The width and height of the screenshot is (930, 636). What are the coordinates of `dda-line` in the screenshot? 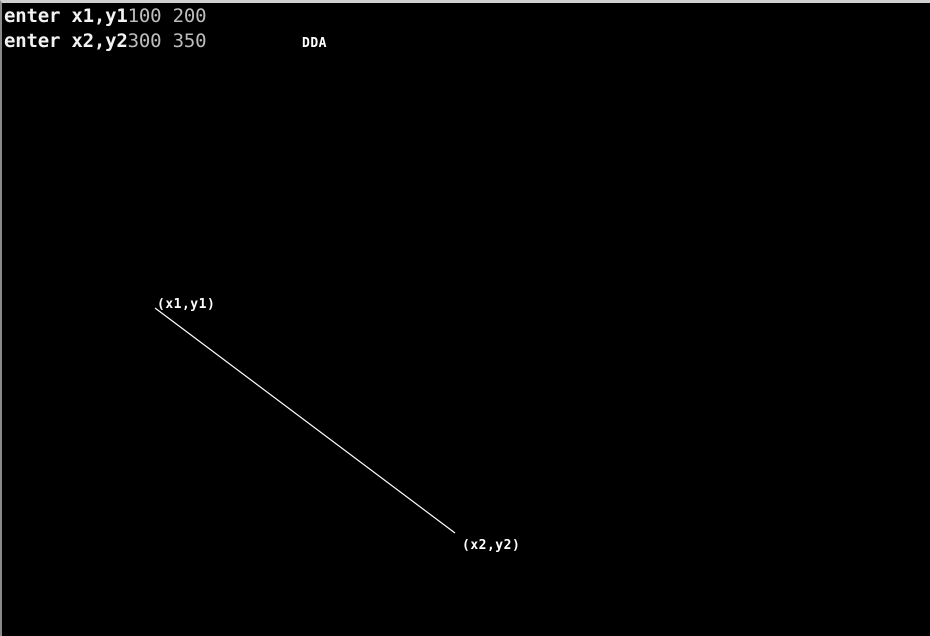 It's located at (305, 420).